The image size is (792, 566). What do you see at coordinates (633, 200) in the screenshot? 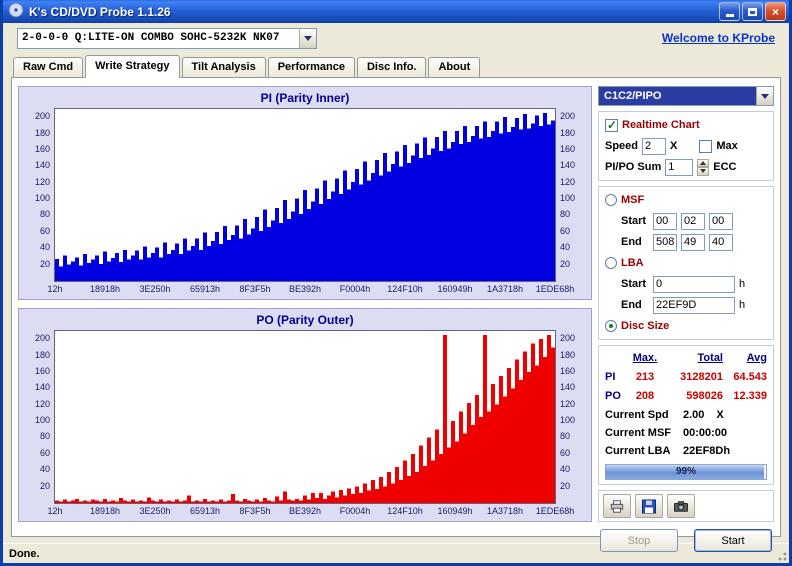
I see `msf-label: MSF` at bounding box center [633, 200].